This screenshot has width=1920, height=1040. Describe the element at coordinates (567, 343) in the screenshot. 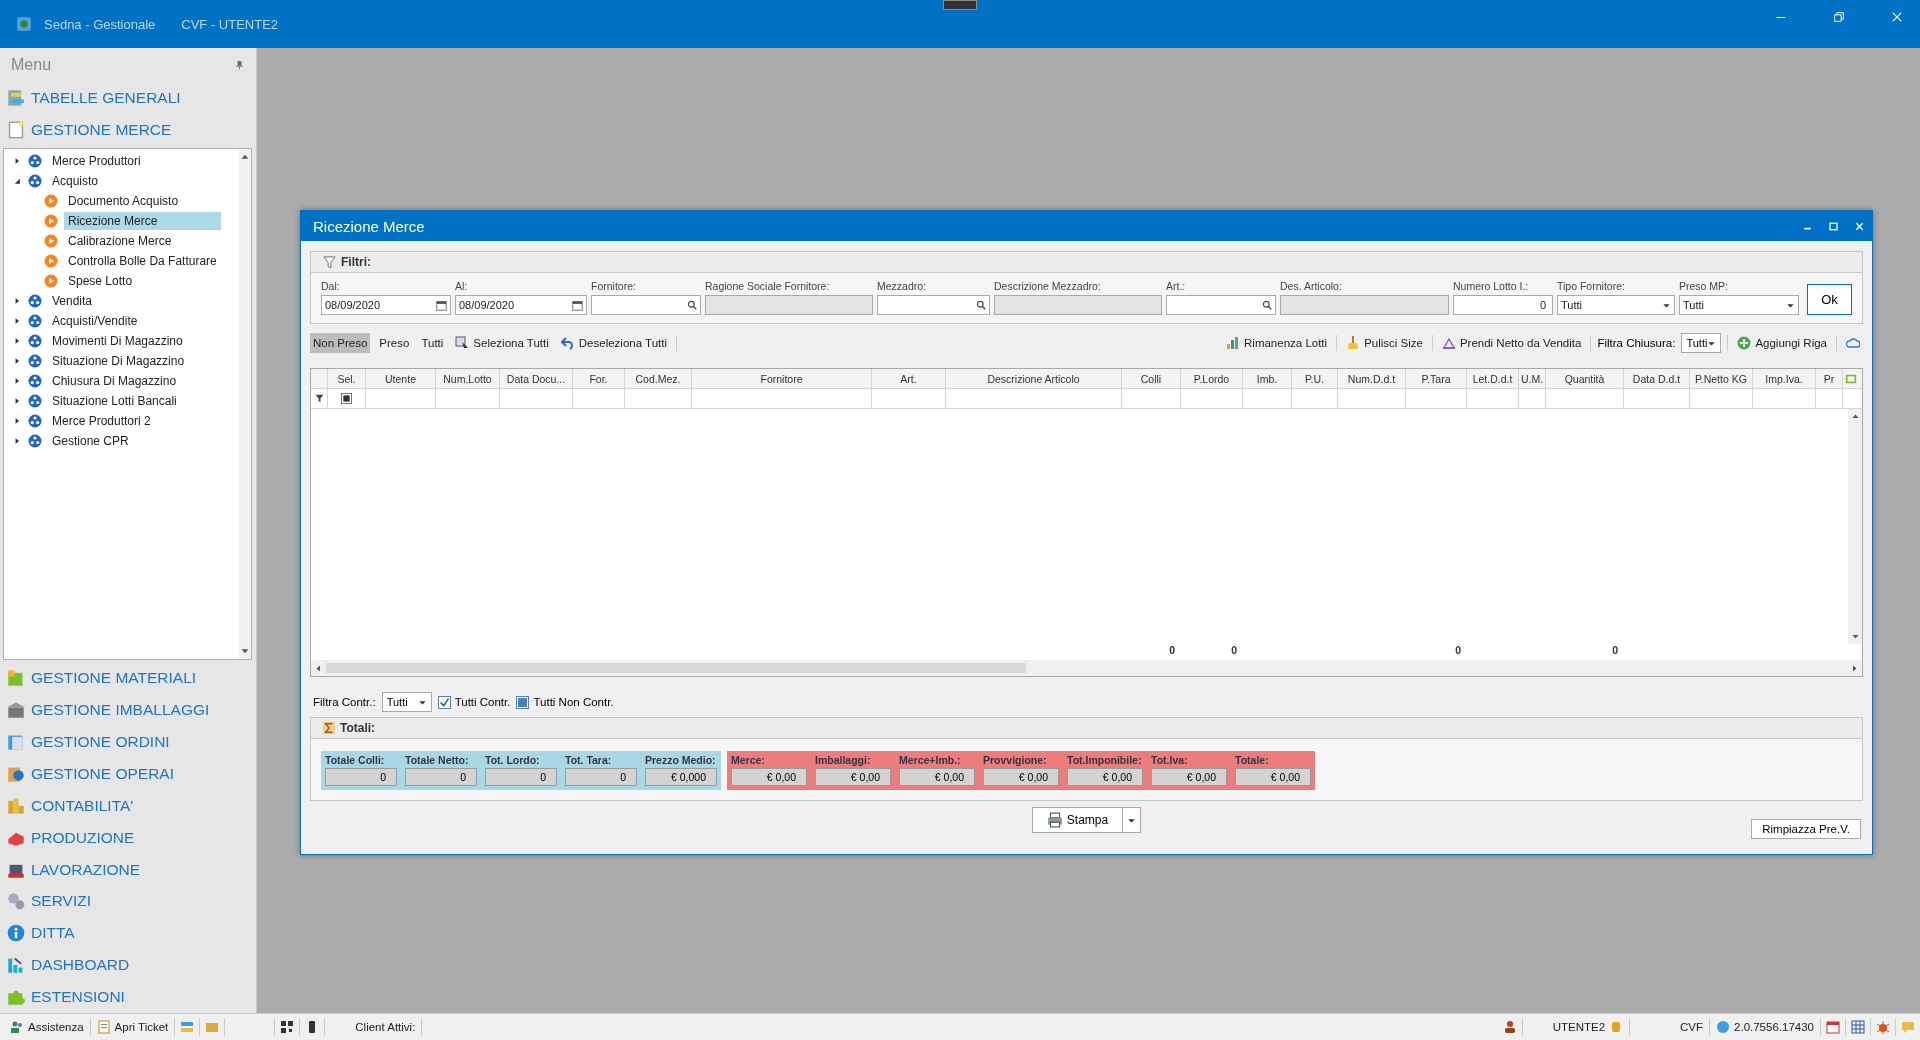

I see `undo-icon` at that location.